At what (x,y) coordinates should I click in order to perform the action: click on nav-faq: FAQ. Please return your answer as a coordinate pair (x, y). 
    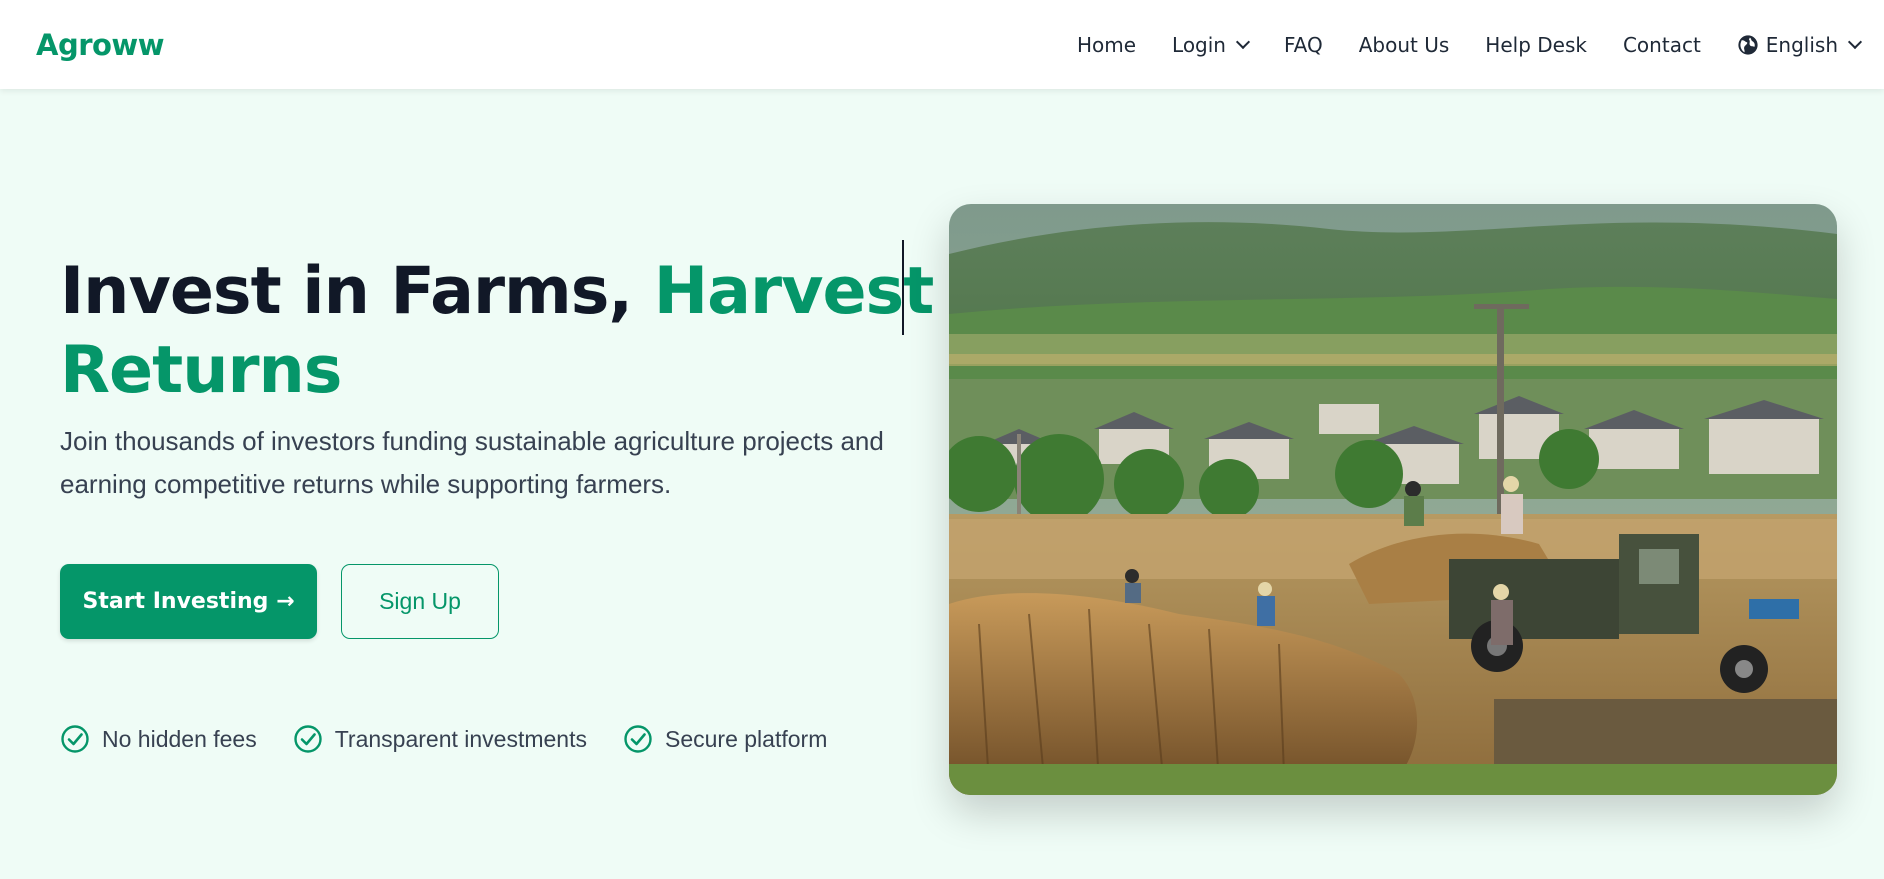
    Looking at the image, I should click on (1303, 45).